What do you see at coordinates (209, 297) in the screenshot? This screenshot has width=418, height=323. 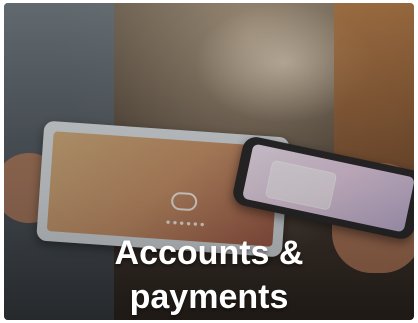 I see `tile-title-line2: payments` at bounding box center [209, 297].